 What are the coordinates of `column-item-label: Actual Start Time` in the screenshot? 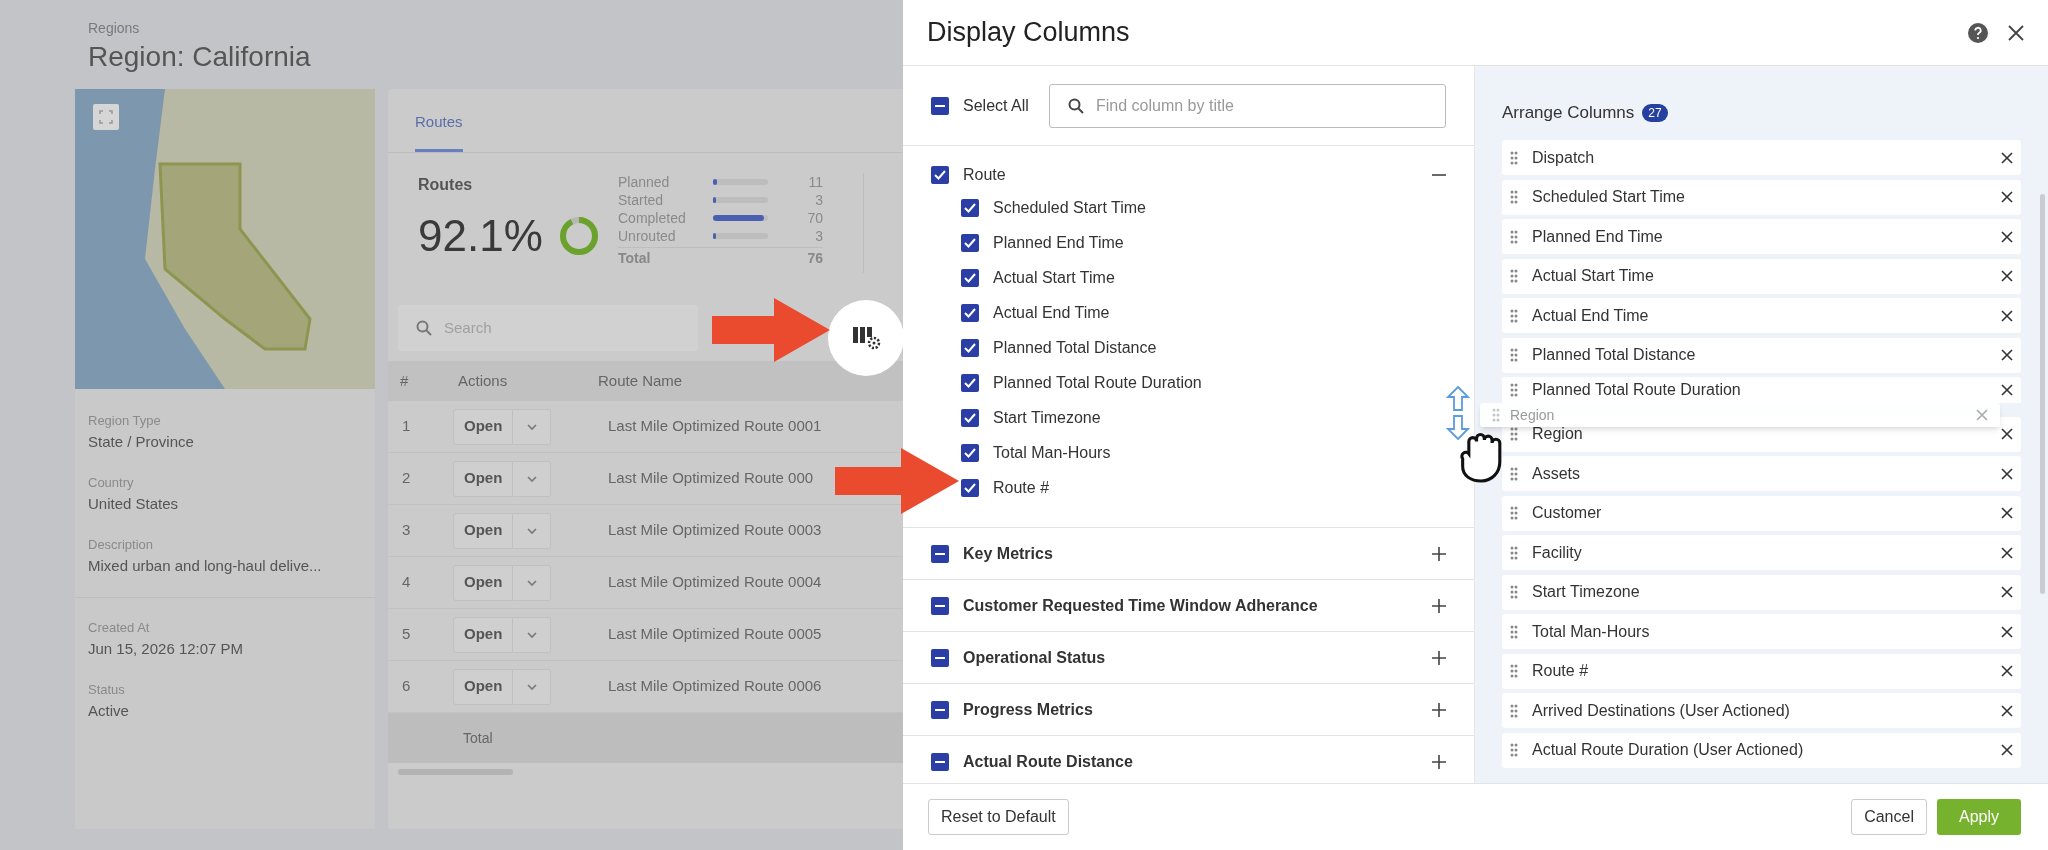 It's located at (1593, 275).